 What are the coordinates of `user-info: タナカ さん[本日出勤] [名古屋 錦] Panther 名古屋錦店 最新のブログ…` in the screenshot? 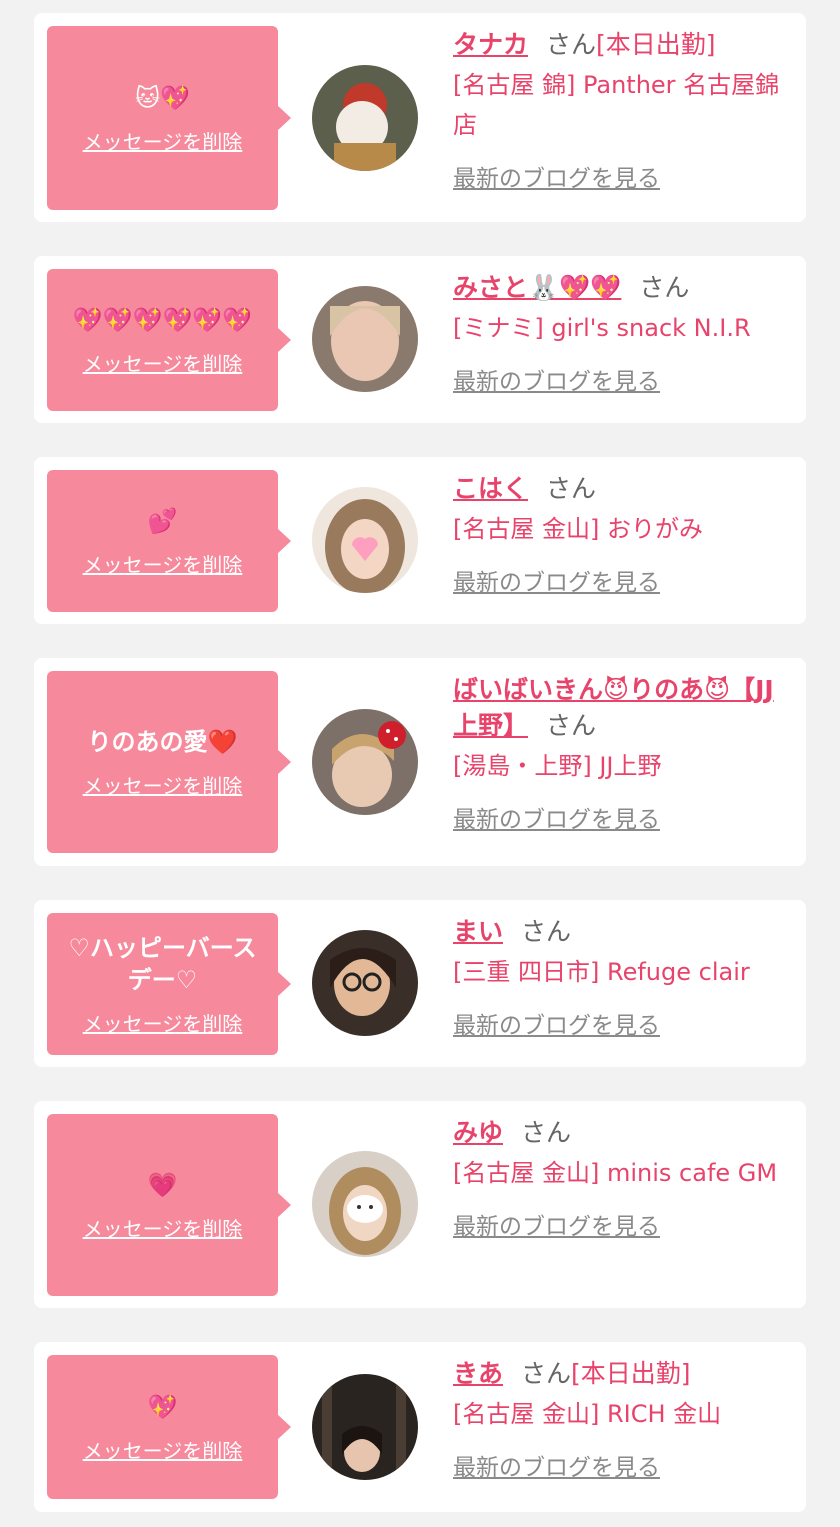 It's located at (620, 110).